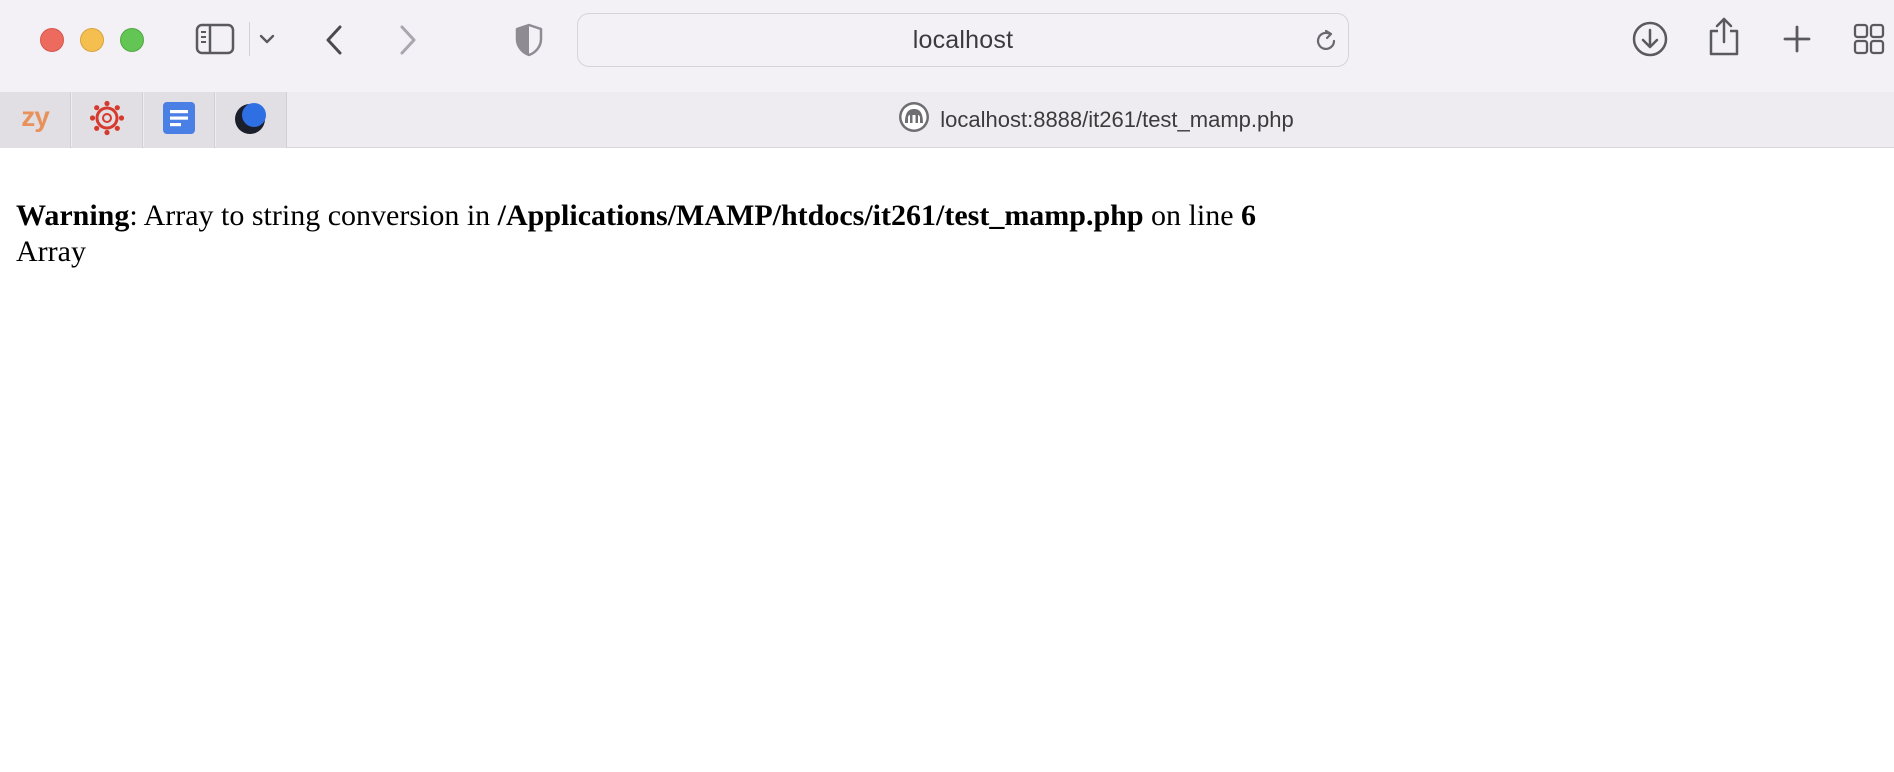  I want to click on new-tab-icon, so click(1797, 39).